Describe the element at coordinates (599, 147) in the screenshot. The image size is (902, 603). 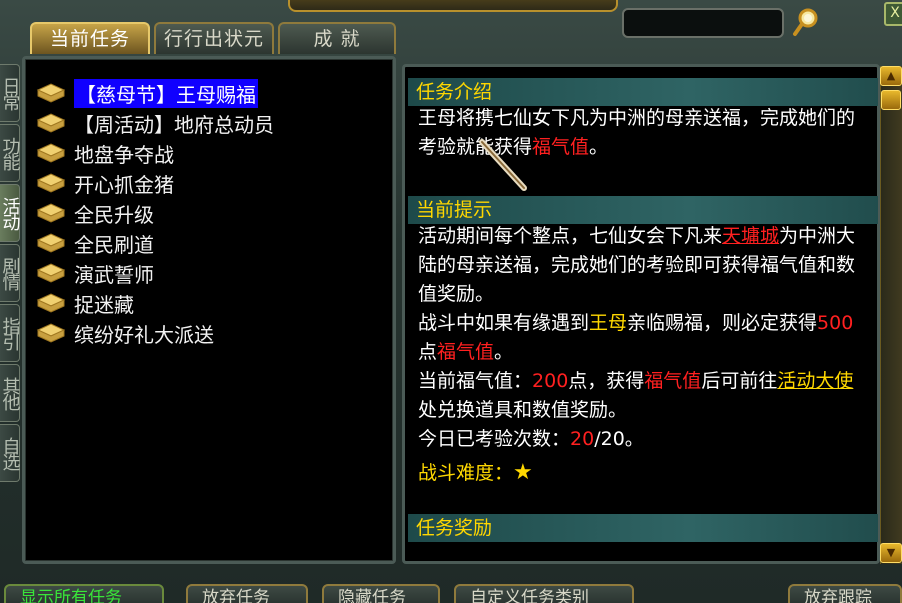
I see `intro-end: 。` at that location.